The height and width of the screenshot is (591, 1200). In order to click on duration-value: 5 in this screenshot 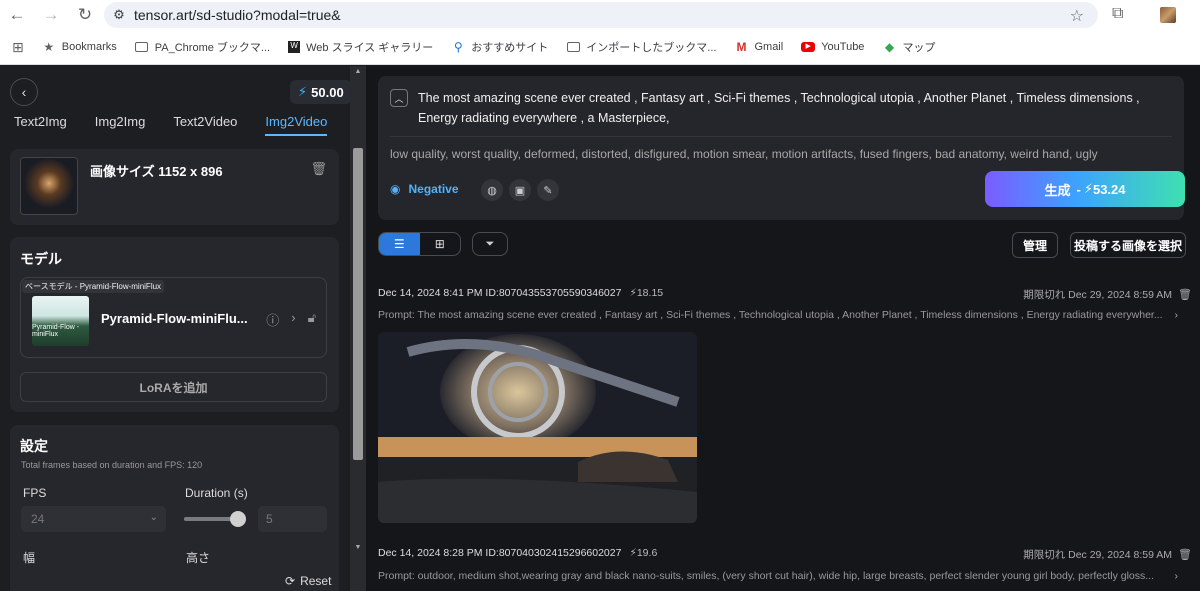, I will do `click(269, 519)`.